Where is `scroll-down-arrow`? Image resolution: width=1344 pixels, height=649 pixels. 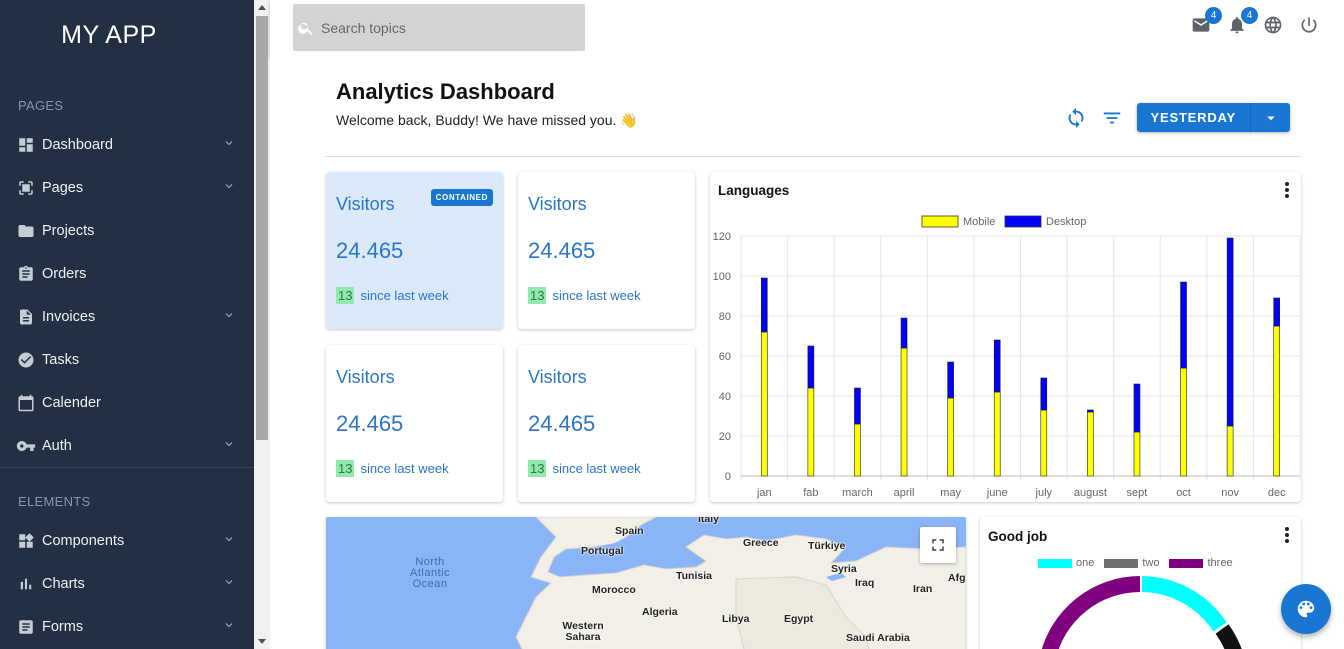
scroll-down-arrow is located at coordinates (262, 641).